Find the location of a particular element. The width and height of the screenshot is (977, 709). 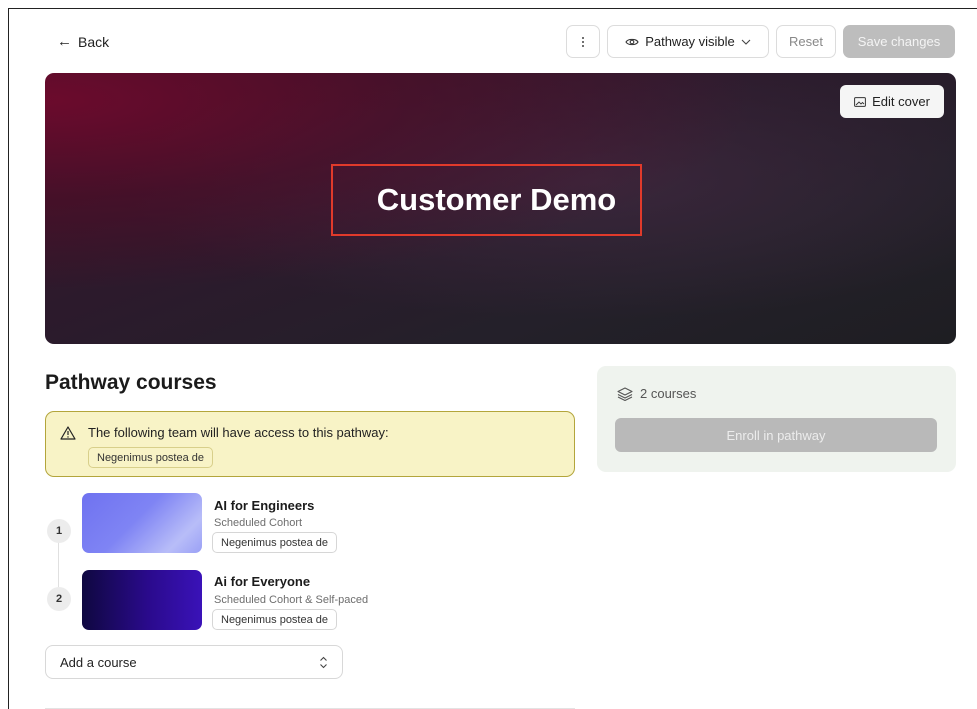

add-course-label: Add a course is located at coordinates (98, 662).